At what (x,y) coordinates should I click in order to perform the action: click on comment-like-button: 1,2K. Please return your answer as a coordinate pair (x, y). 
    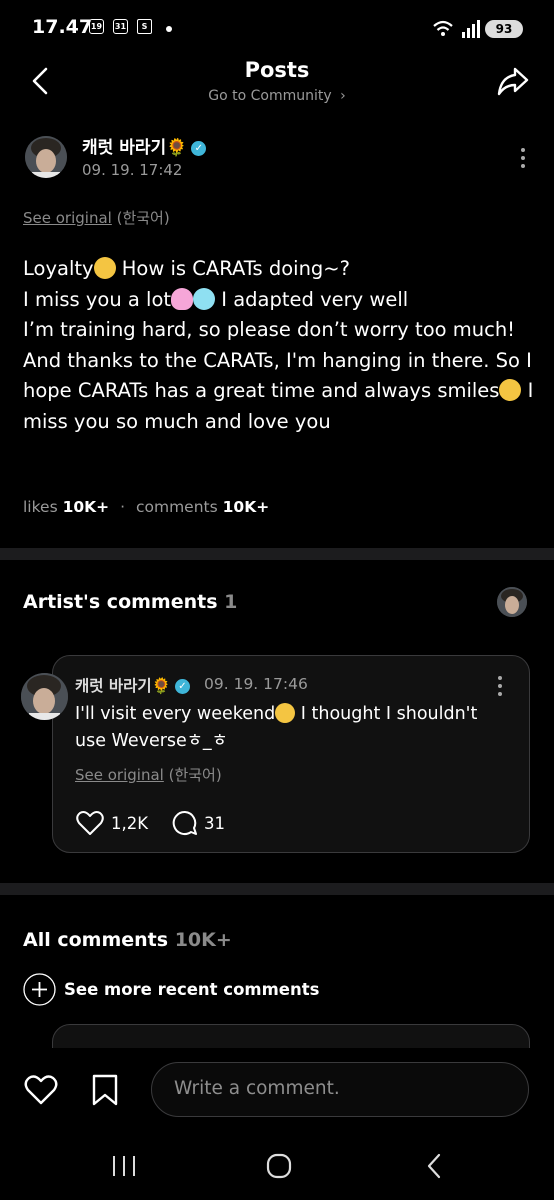
    Looking at the image, I should click on (112, 823).